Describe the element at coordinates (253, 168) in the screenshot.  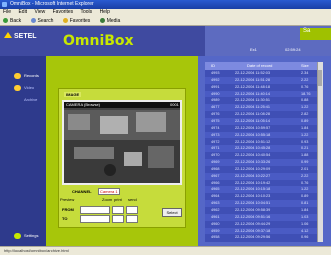
I see `cell-date: 22-12-2004 10:29:09` at that location.